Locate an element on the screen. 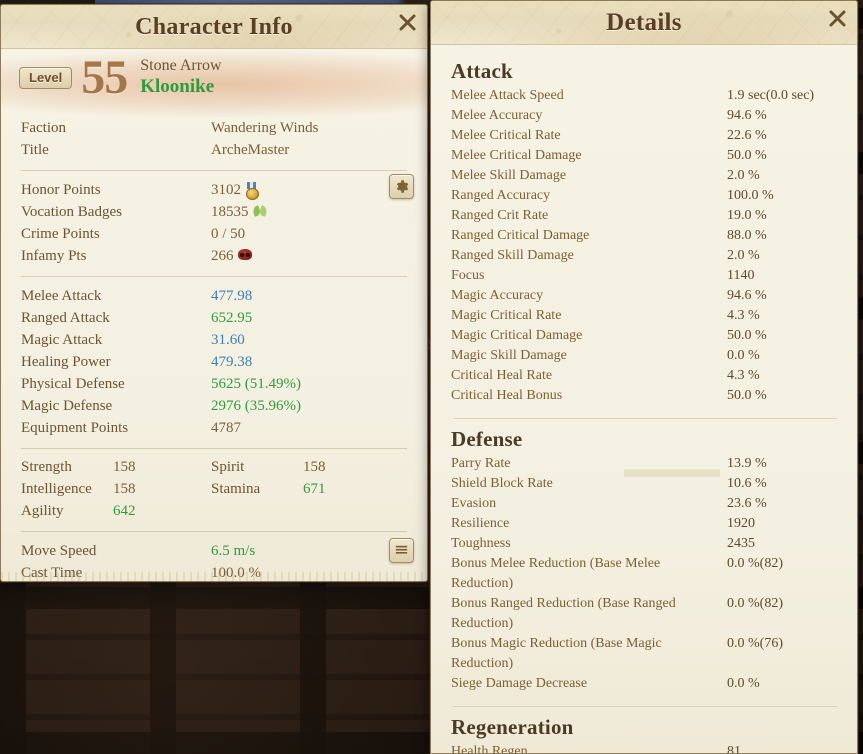 The height and width of the screenshot is (754, 863). stat-row: Magic Critical Rate 4.3 % is located at coordinates (645, 316).